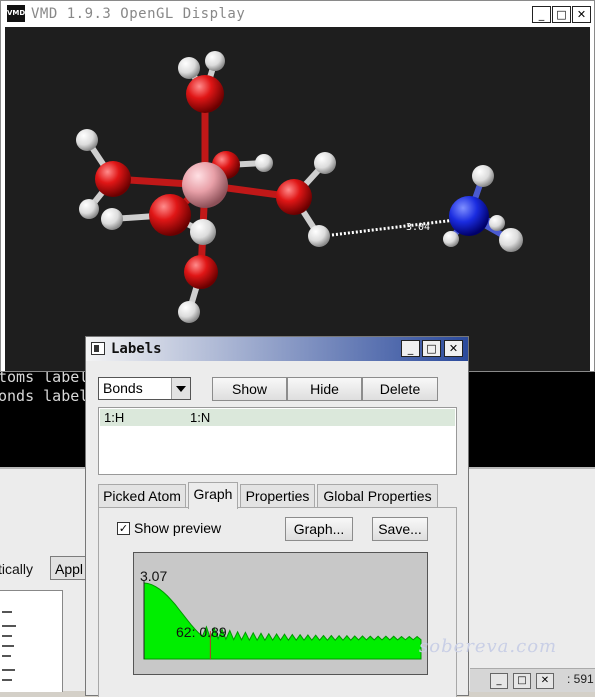 The height and width of the screenshot is (697, 595). Describe the element at coordinates (123, 528) in the screenshot. I see `show-preview-checkbox: ✓` at that location.